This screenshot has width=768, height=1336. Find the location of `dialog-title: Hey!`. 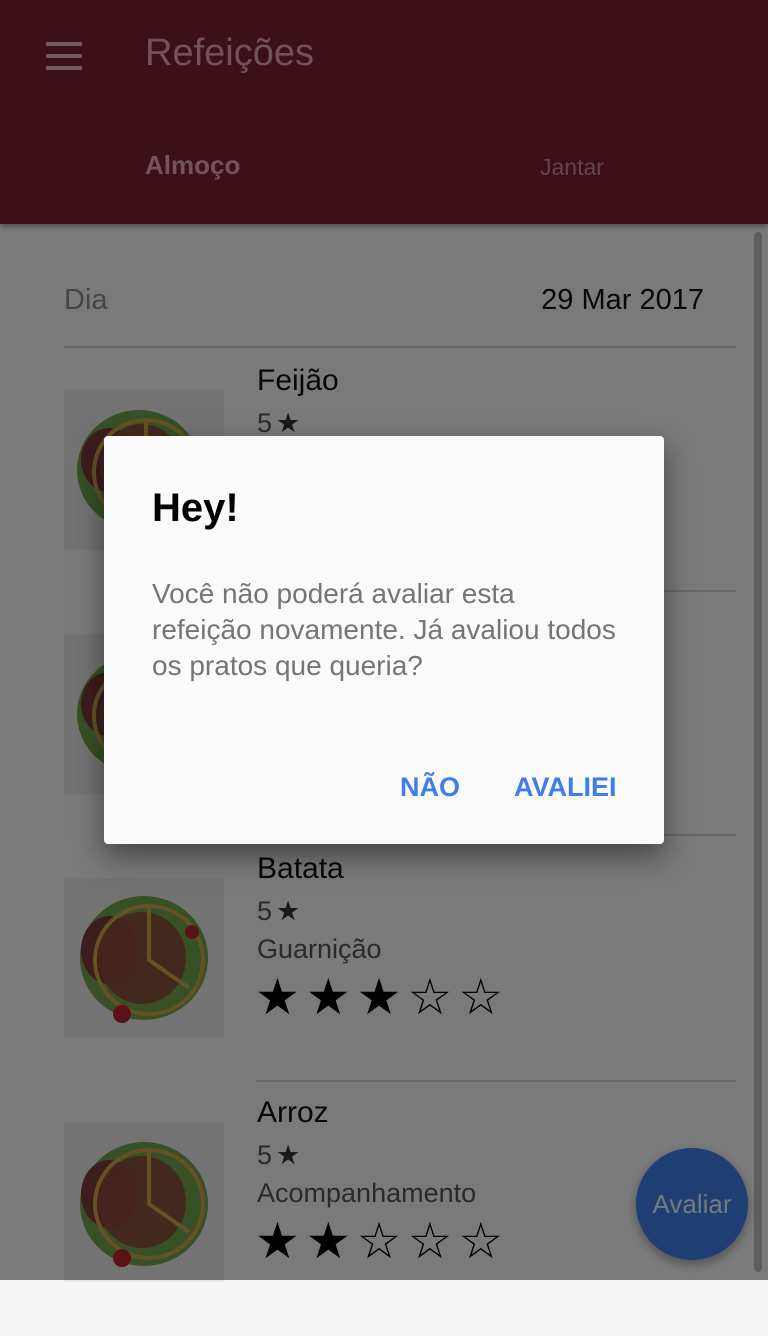

dialog-title: Hey! is located at coordinates (195, 508).